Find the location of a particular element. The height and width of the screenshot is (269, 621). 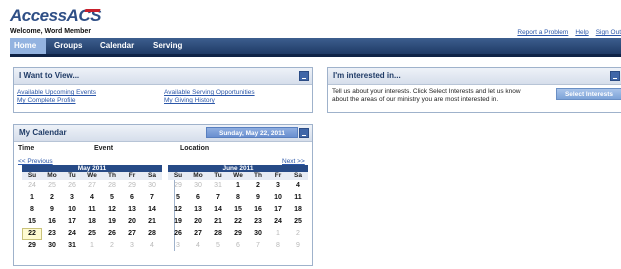

nav-tab-calendar: Calendar is located at coordinates (117, 46).